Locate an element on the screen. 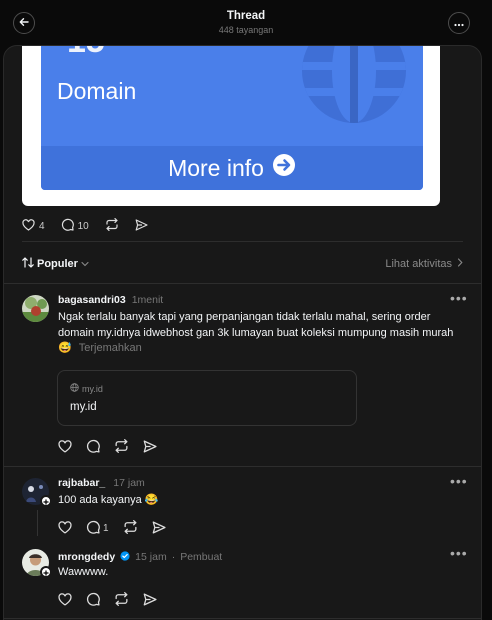 This screenshot has height=620, width=492. more-info-bar: More info is located at coordinates (232, 168).